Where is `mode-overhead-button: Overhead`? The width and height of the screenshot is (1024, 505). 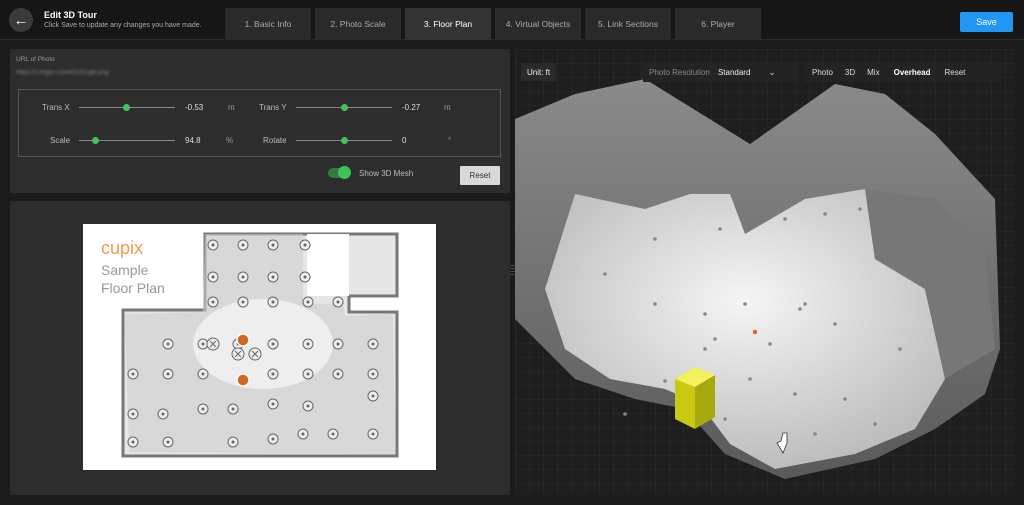 mode-overhead-button: Overhead is located at coordinates (912, 72).